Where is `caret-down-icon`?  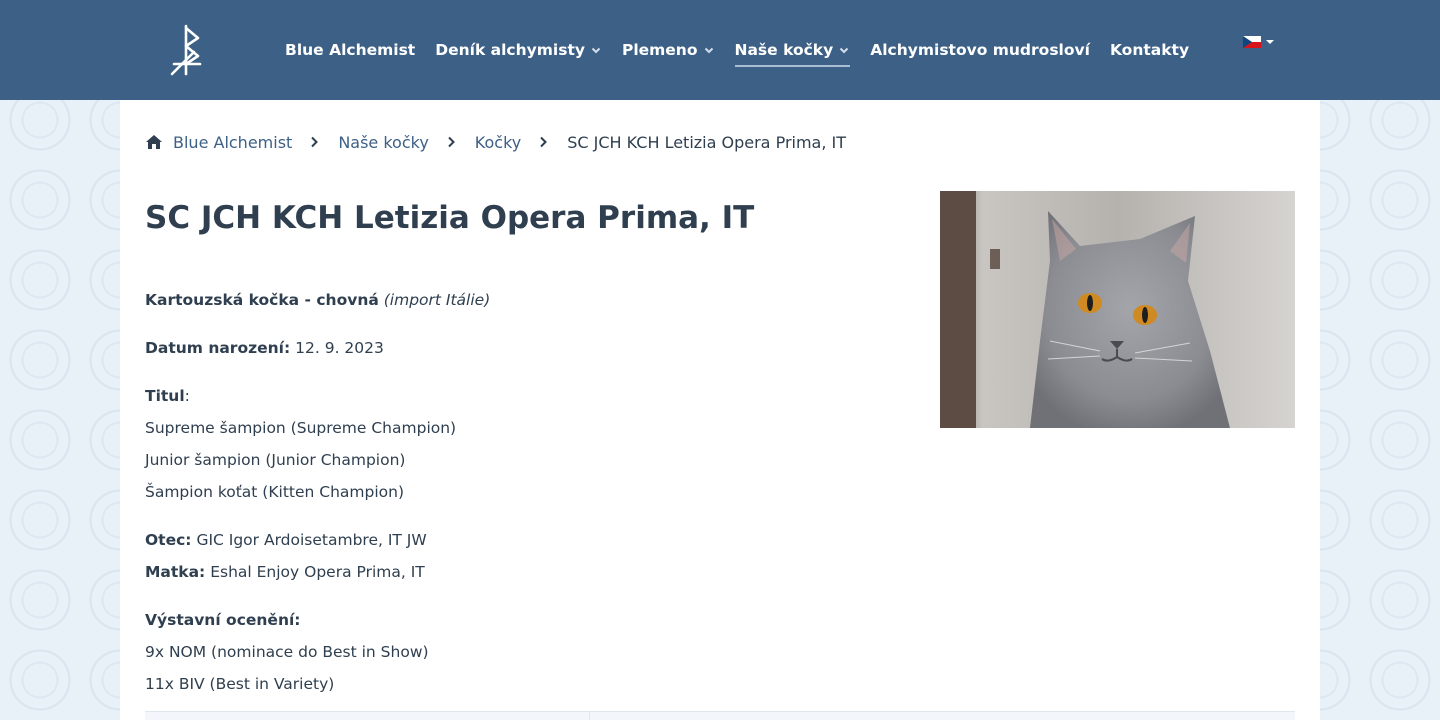 caret-down-icon is located at coordinates (1270, 42).